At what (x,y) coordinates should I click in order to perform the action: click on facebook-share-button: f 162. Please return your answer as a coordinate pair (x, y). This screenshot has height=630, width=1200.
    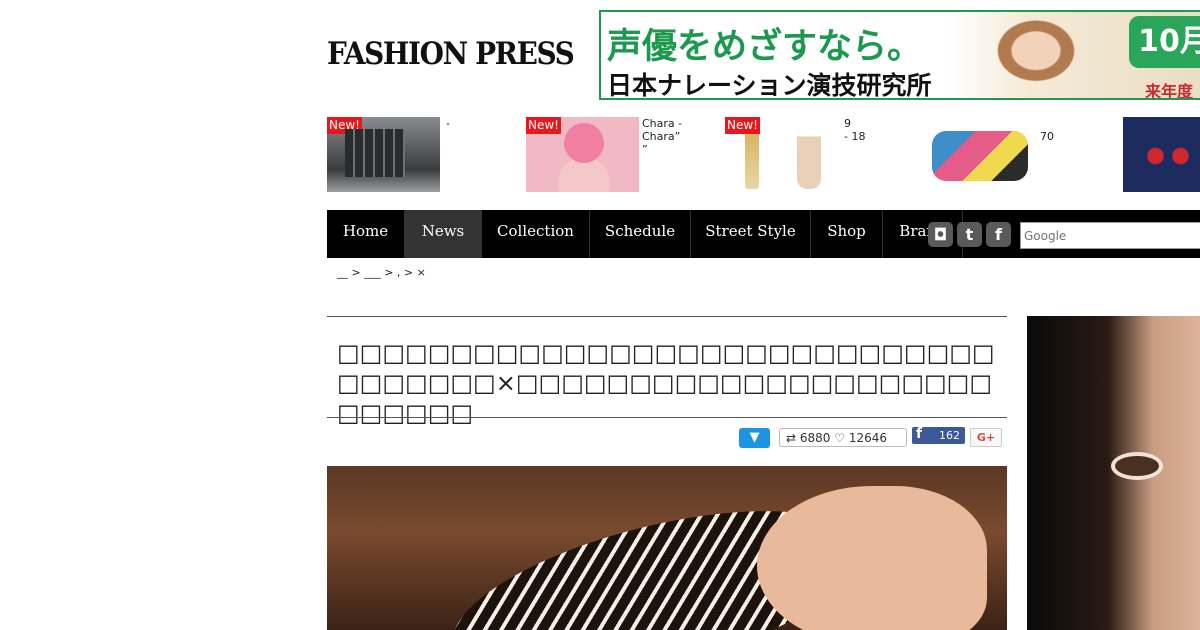
    Looking at the image, I should click on (938, 435).